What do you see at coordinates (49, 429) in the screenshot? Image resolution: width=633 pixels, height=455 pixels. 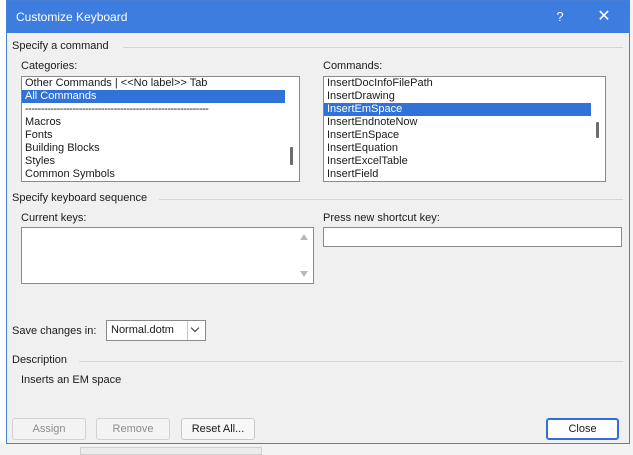 I see `assign-button: Assign` at bounding box center [49, 429].